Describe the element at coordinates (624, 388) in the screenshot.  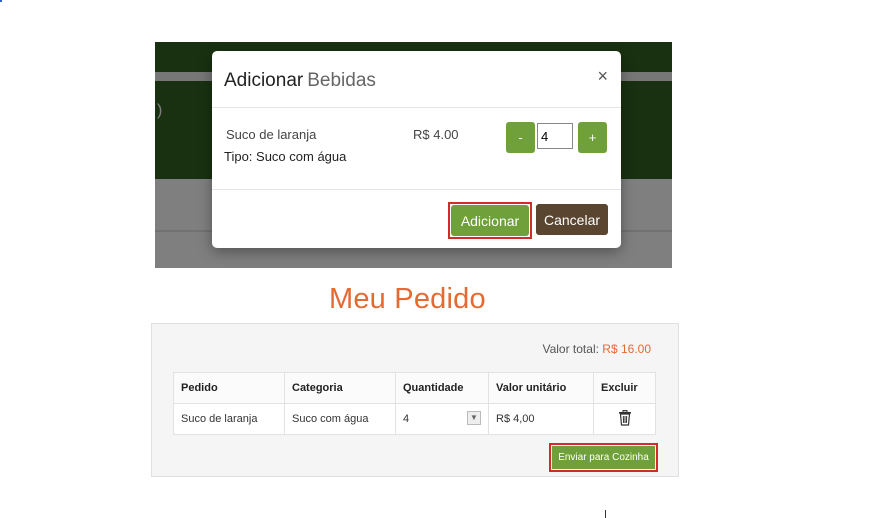
I see `column-header-excluir: Excluir` at that location.